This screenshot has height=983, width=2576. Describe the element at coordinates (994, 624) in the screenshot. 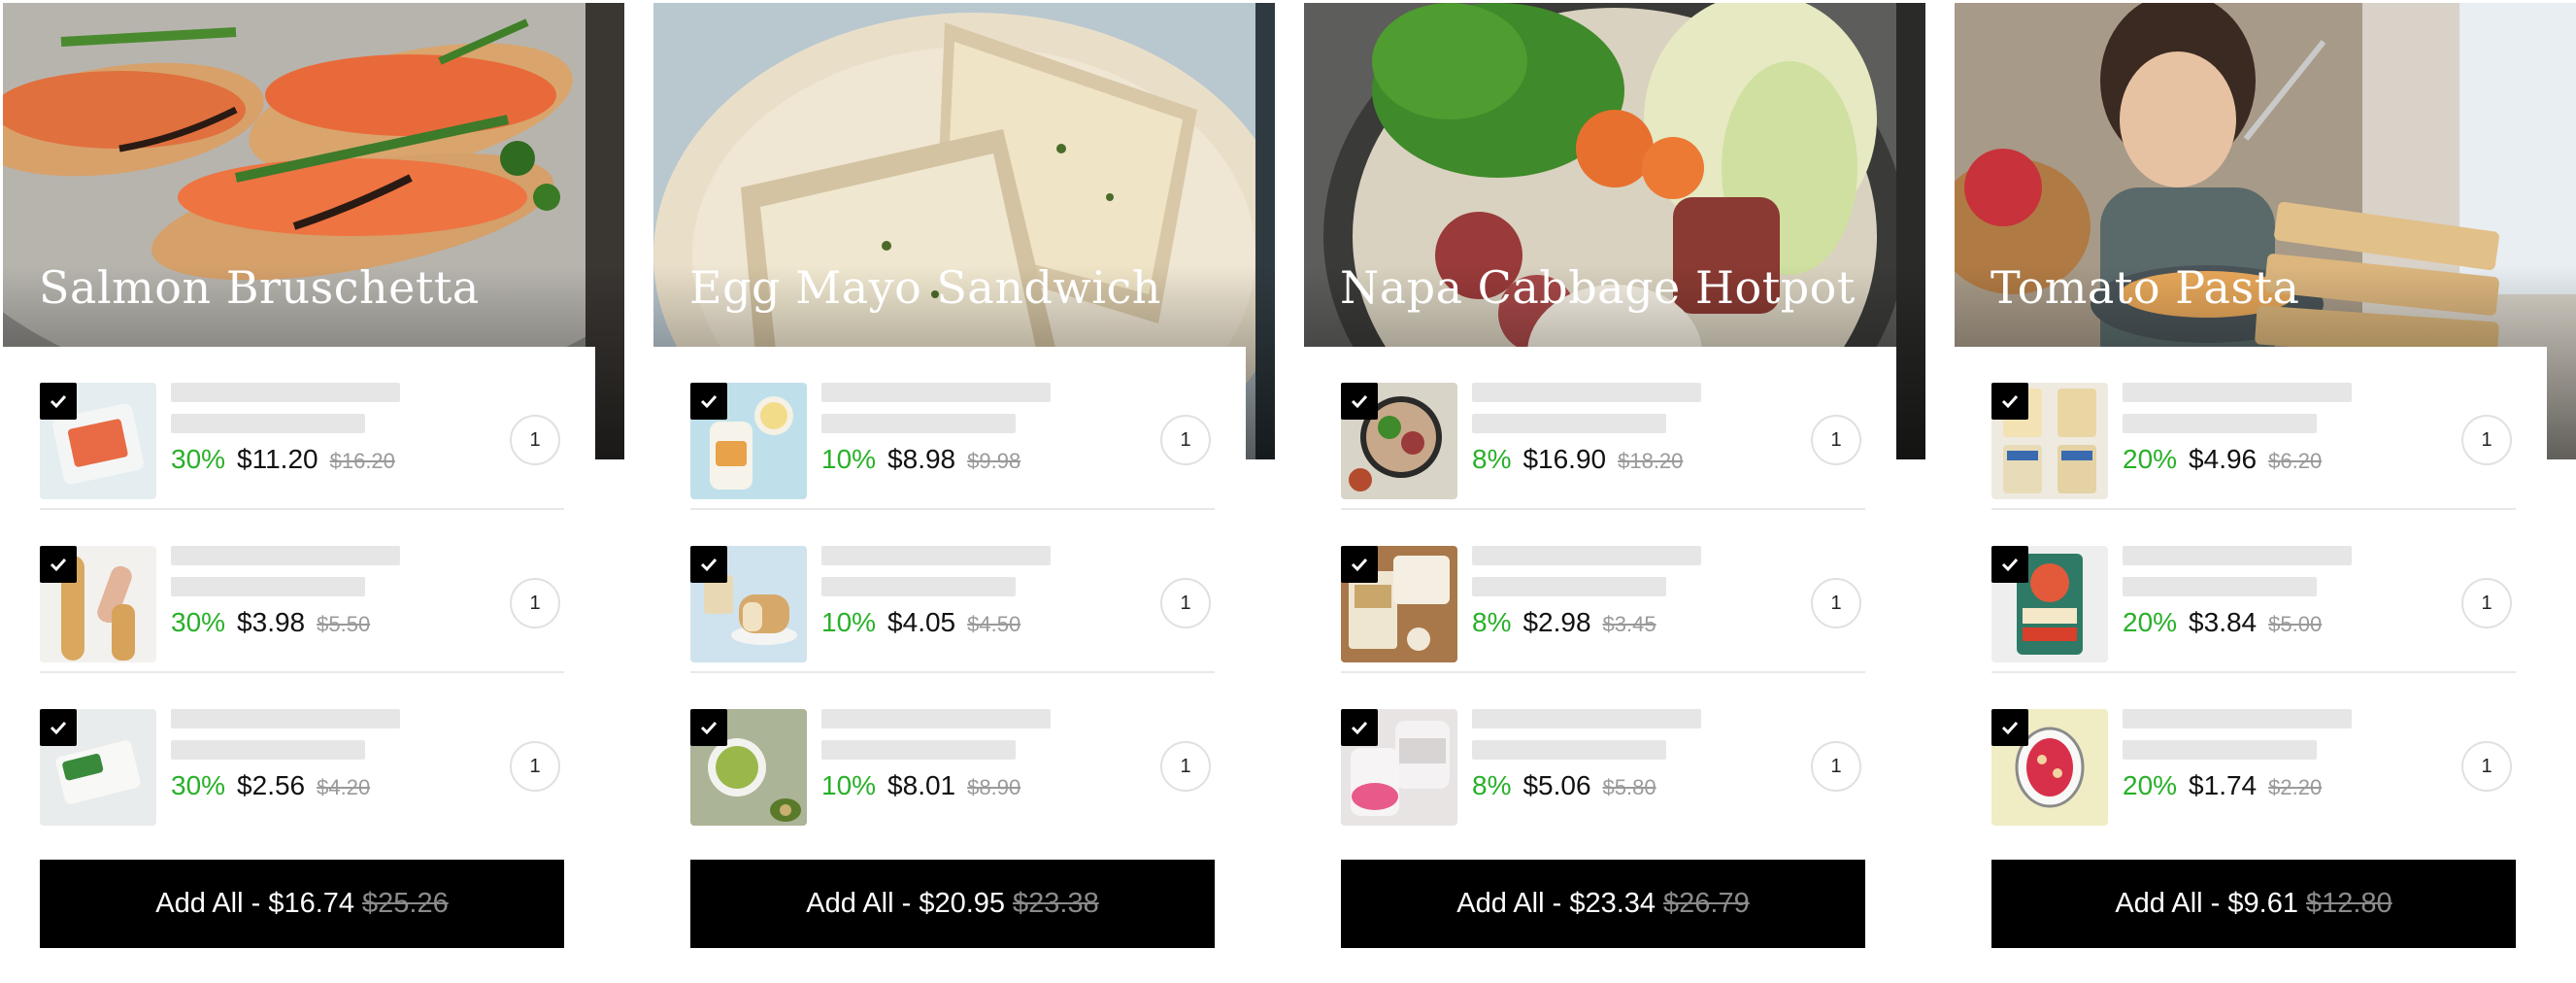

I see `original-price: $4.50` at that location.